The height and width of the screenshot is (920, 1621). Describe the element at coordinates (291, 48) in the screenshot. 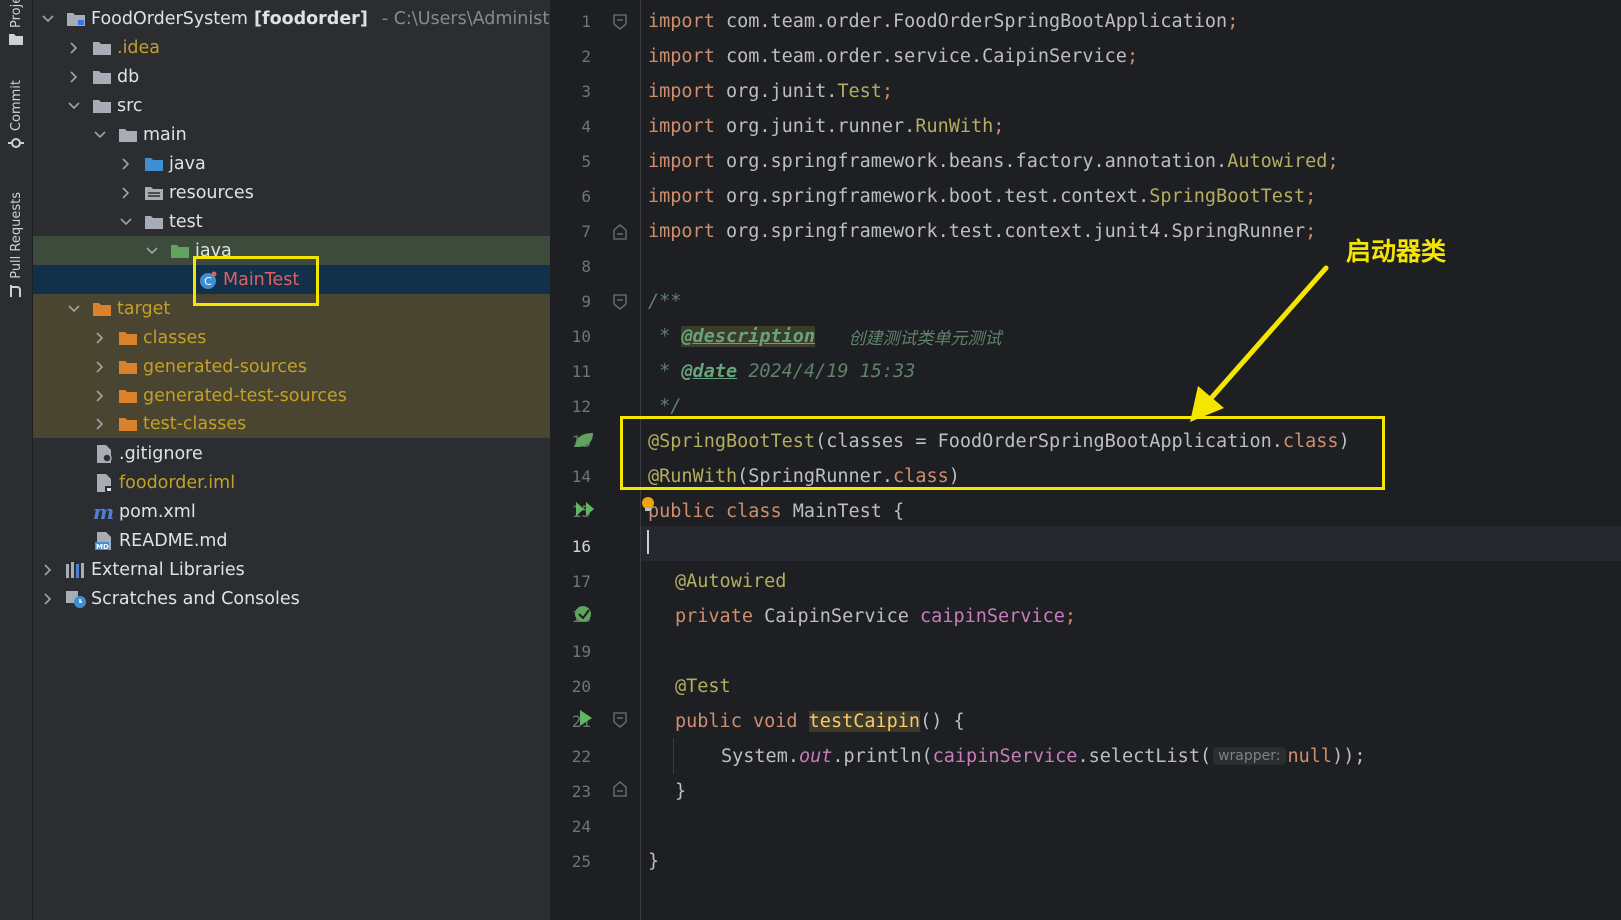

I see `tree-item-idea: .idea` at that location.